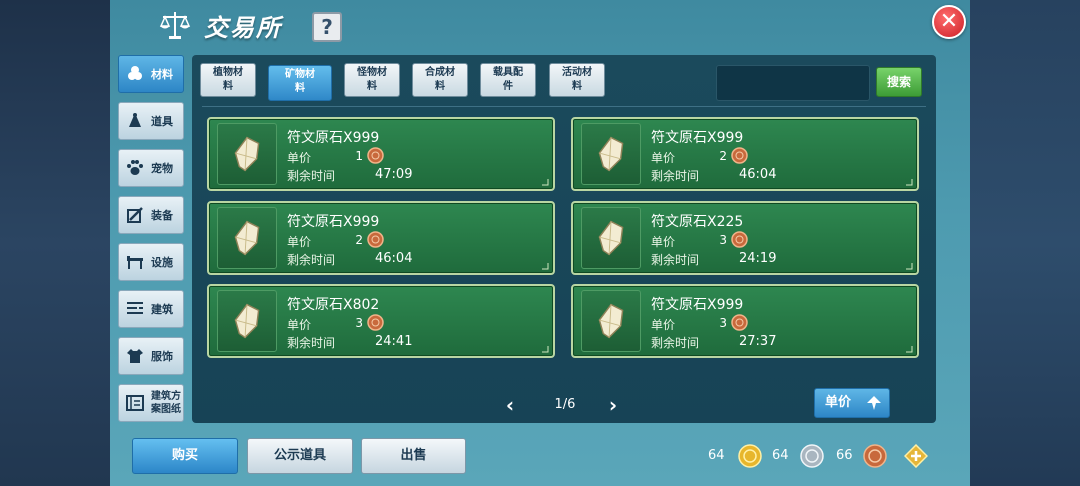 Image resolution: width=1080 pixels, height=486 pixels. I want to click on sidebar-item-equipment: 装备, so click(151, 215).